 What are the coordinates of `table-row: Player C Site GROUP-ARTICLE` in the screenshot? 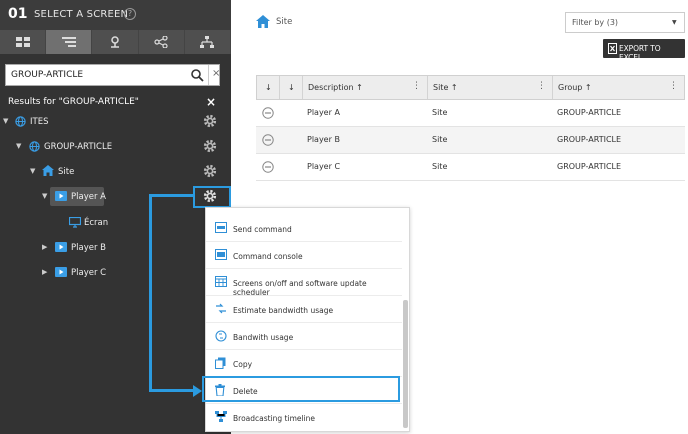 It's located at (470, 167).